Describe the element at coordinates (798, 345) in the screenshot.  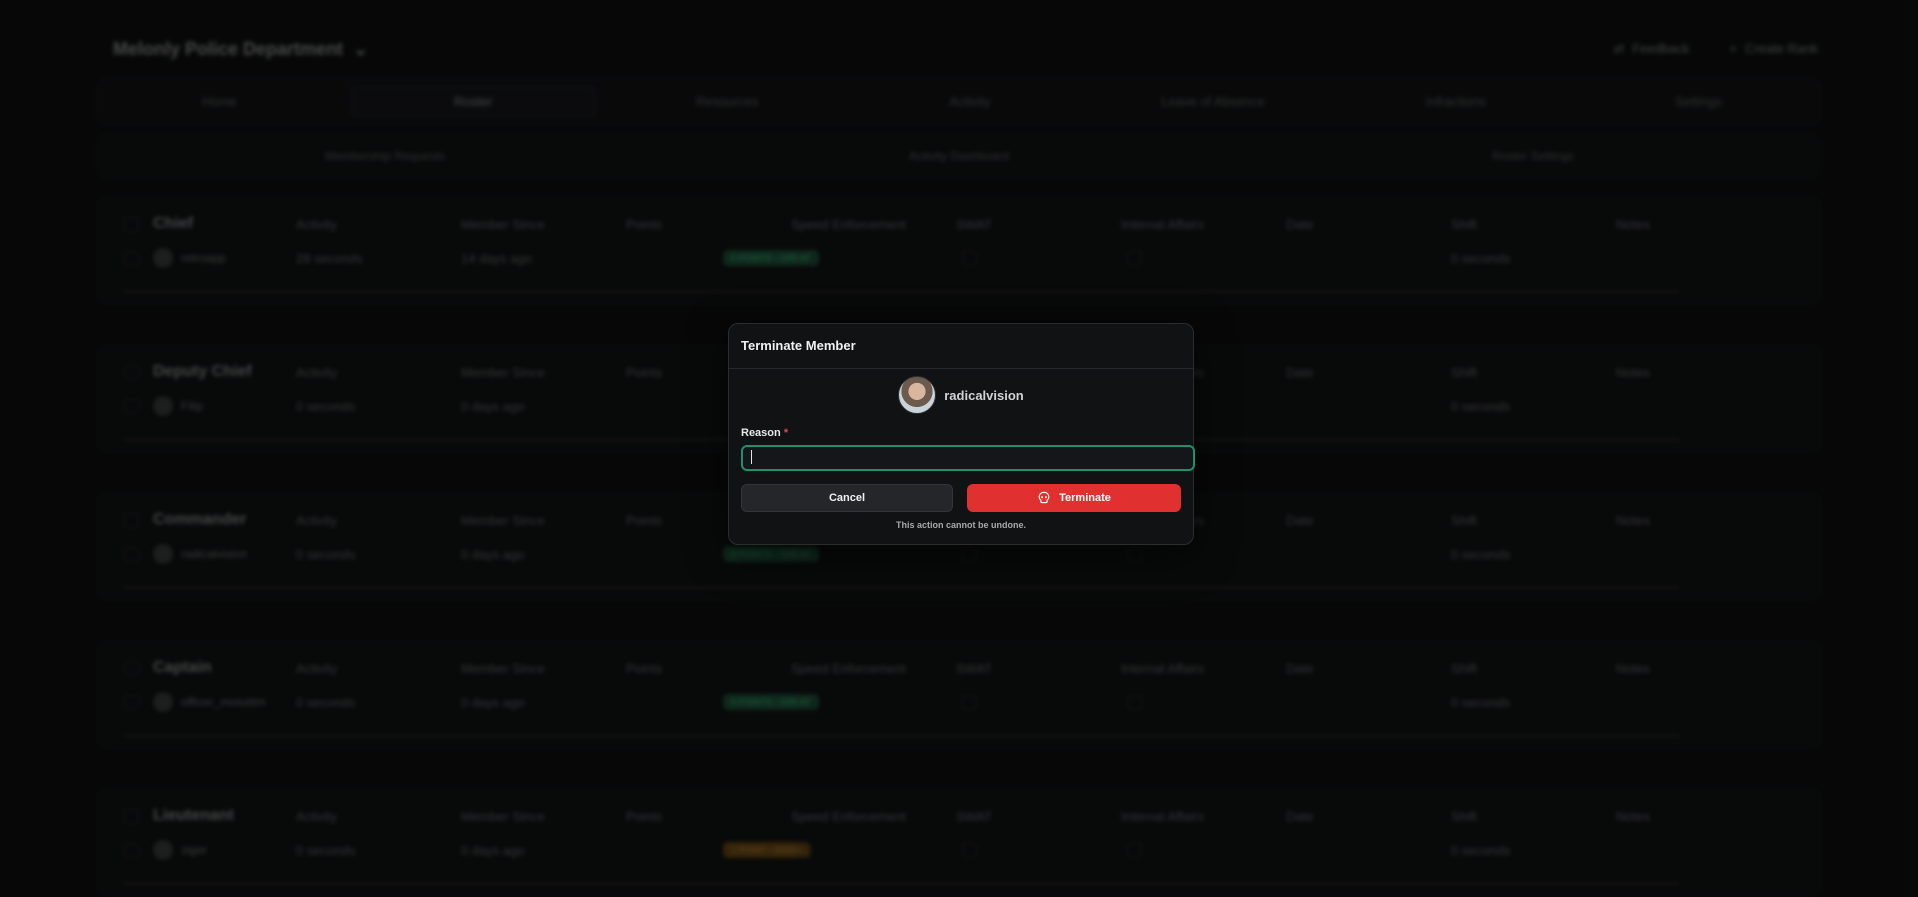
I see `dialog-title: Terminate Member` at that location.